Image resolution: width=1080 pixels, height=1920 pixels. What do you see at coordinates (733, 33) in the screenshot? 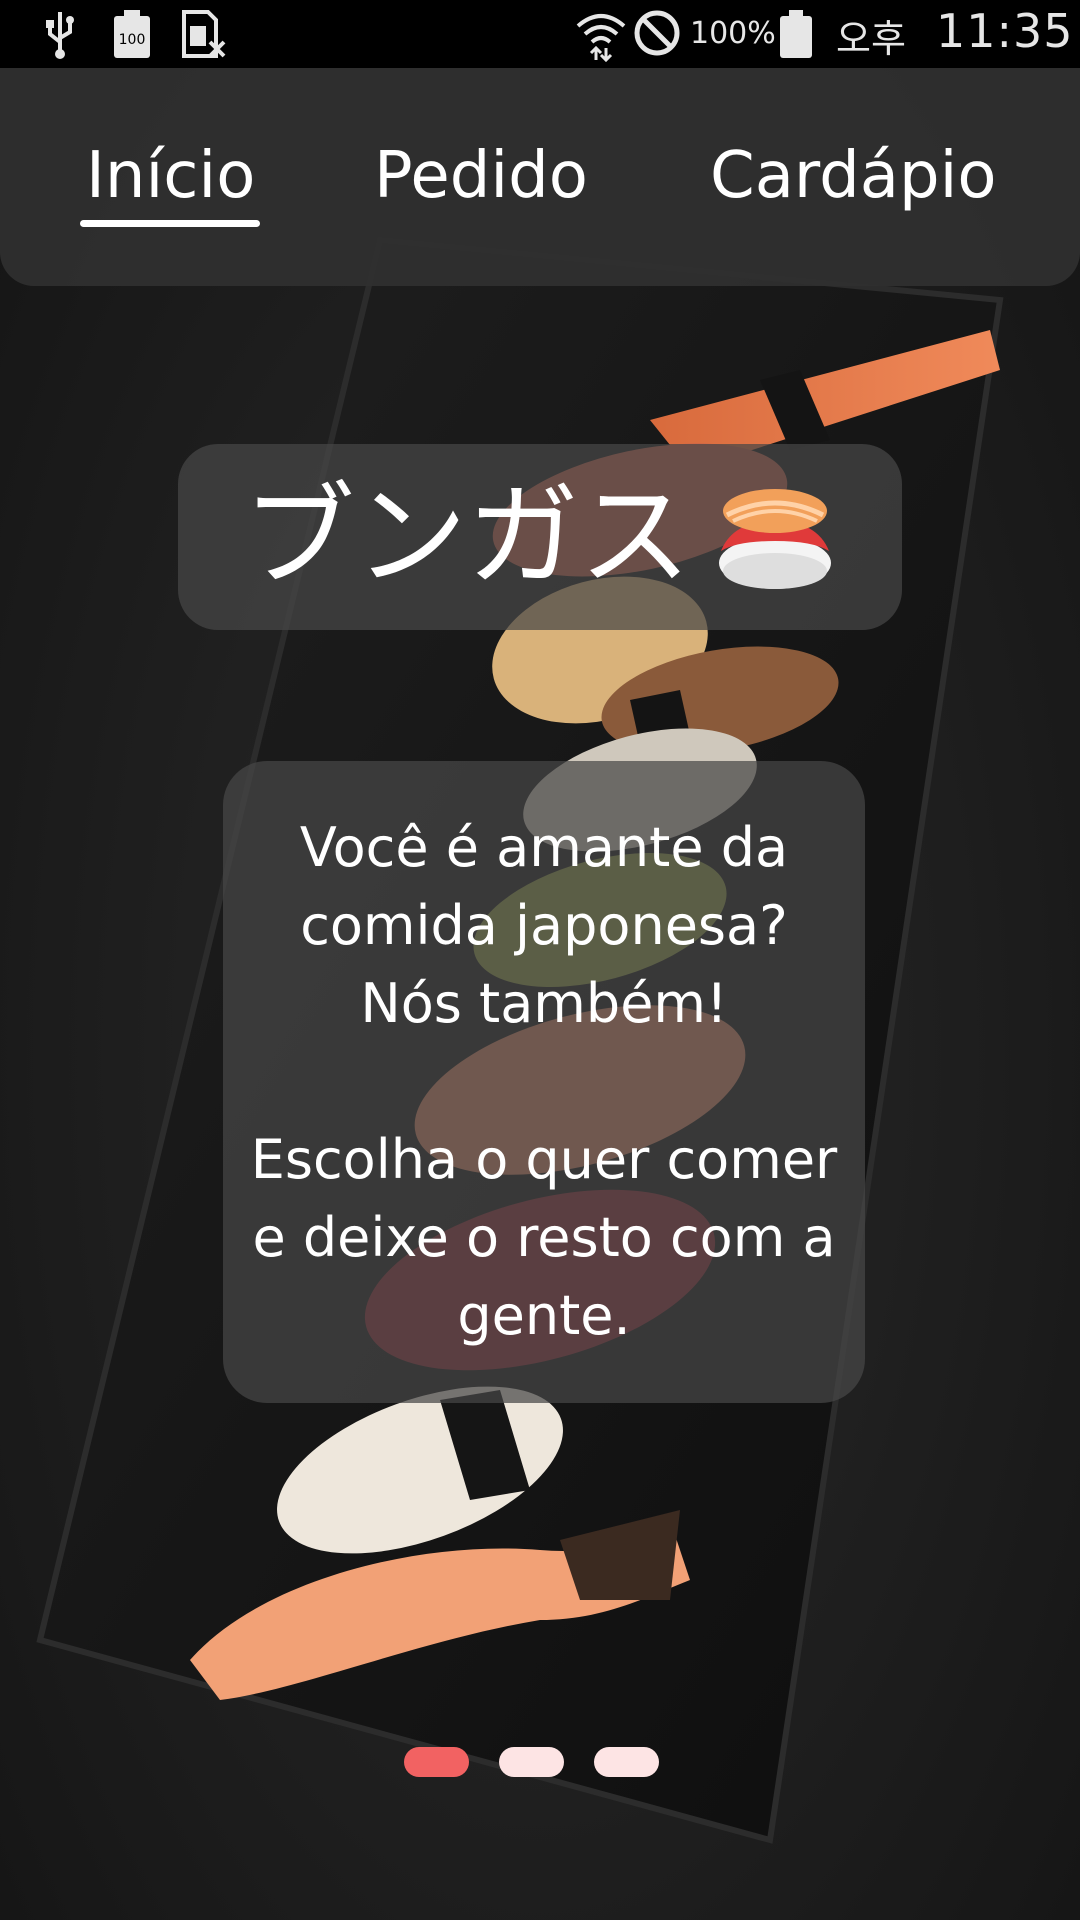
I see `battery-percent: 100%` at bounding box center [733, 33].